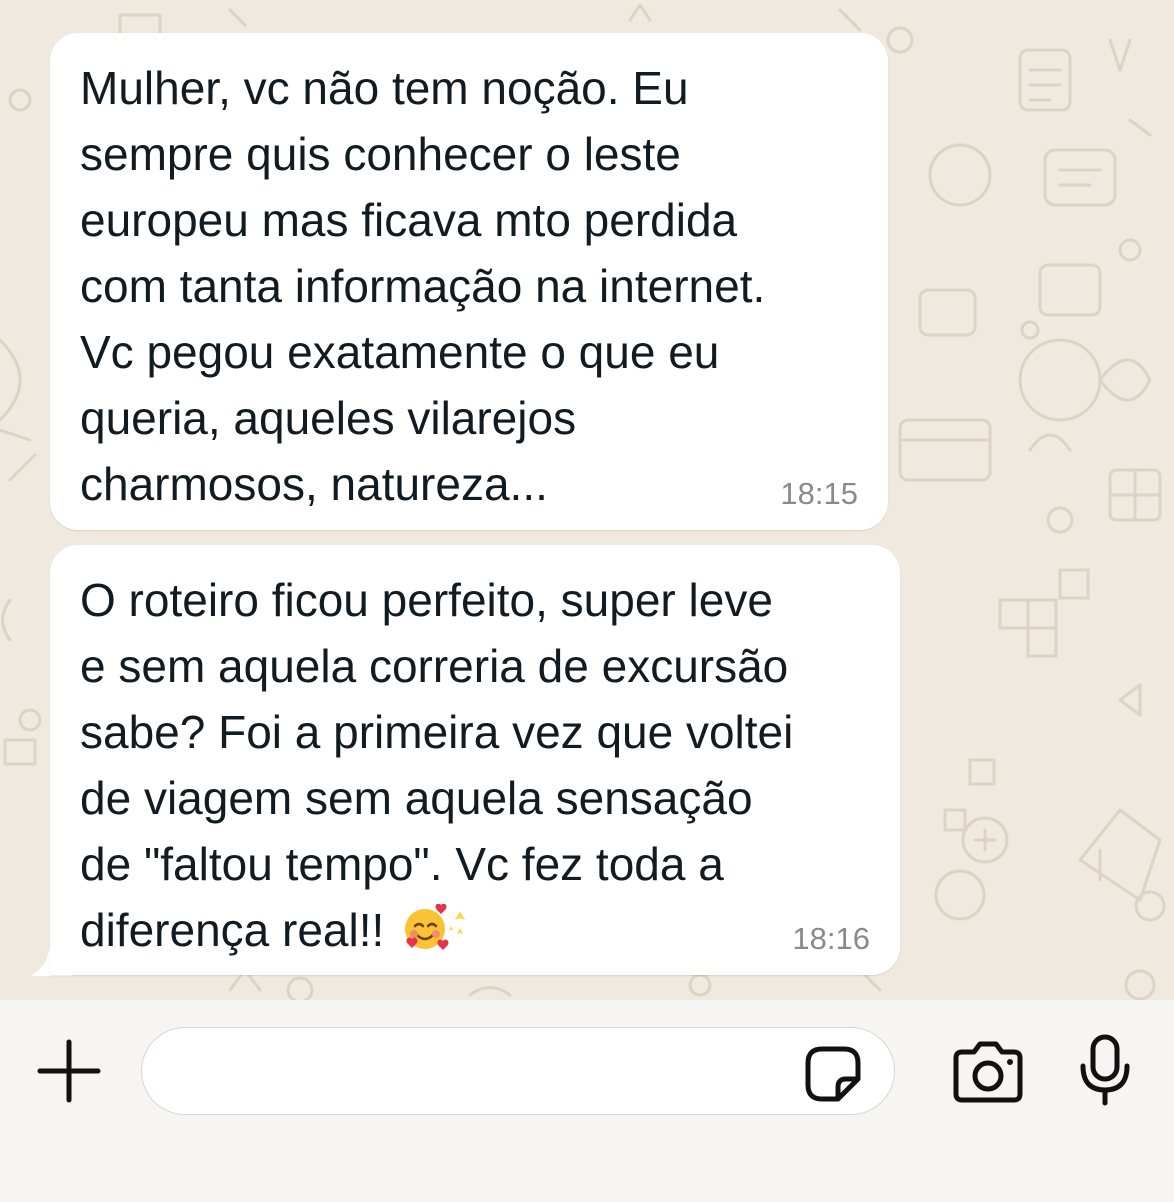 This screenshot has height=1202, width=1174. Describe the element at coordinates (833, 1074) in the screenshot. I see `sticker-icon` at that location.